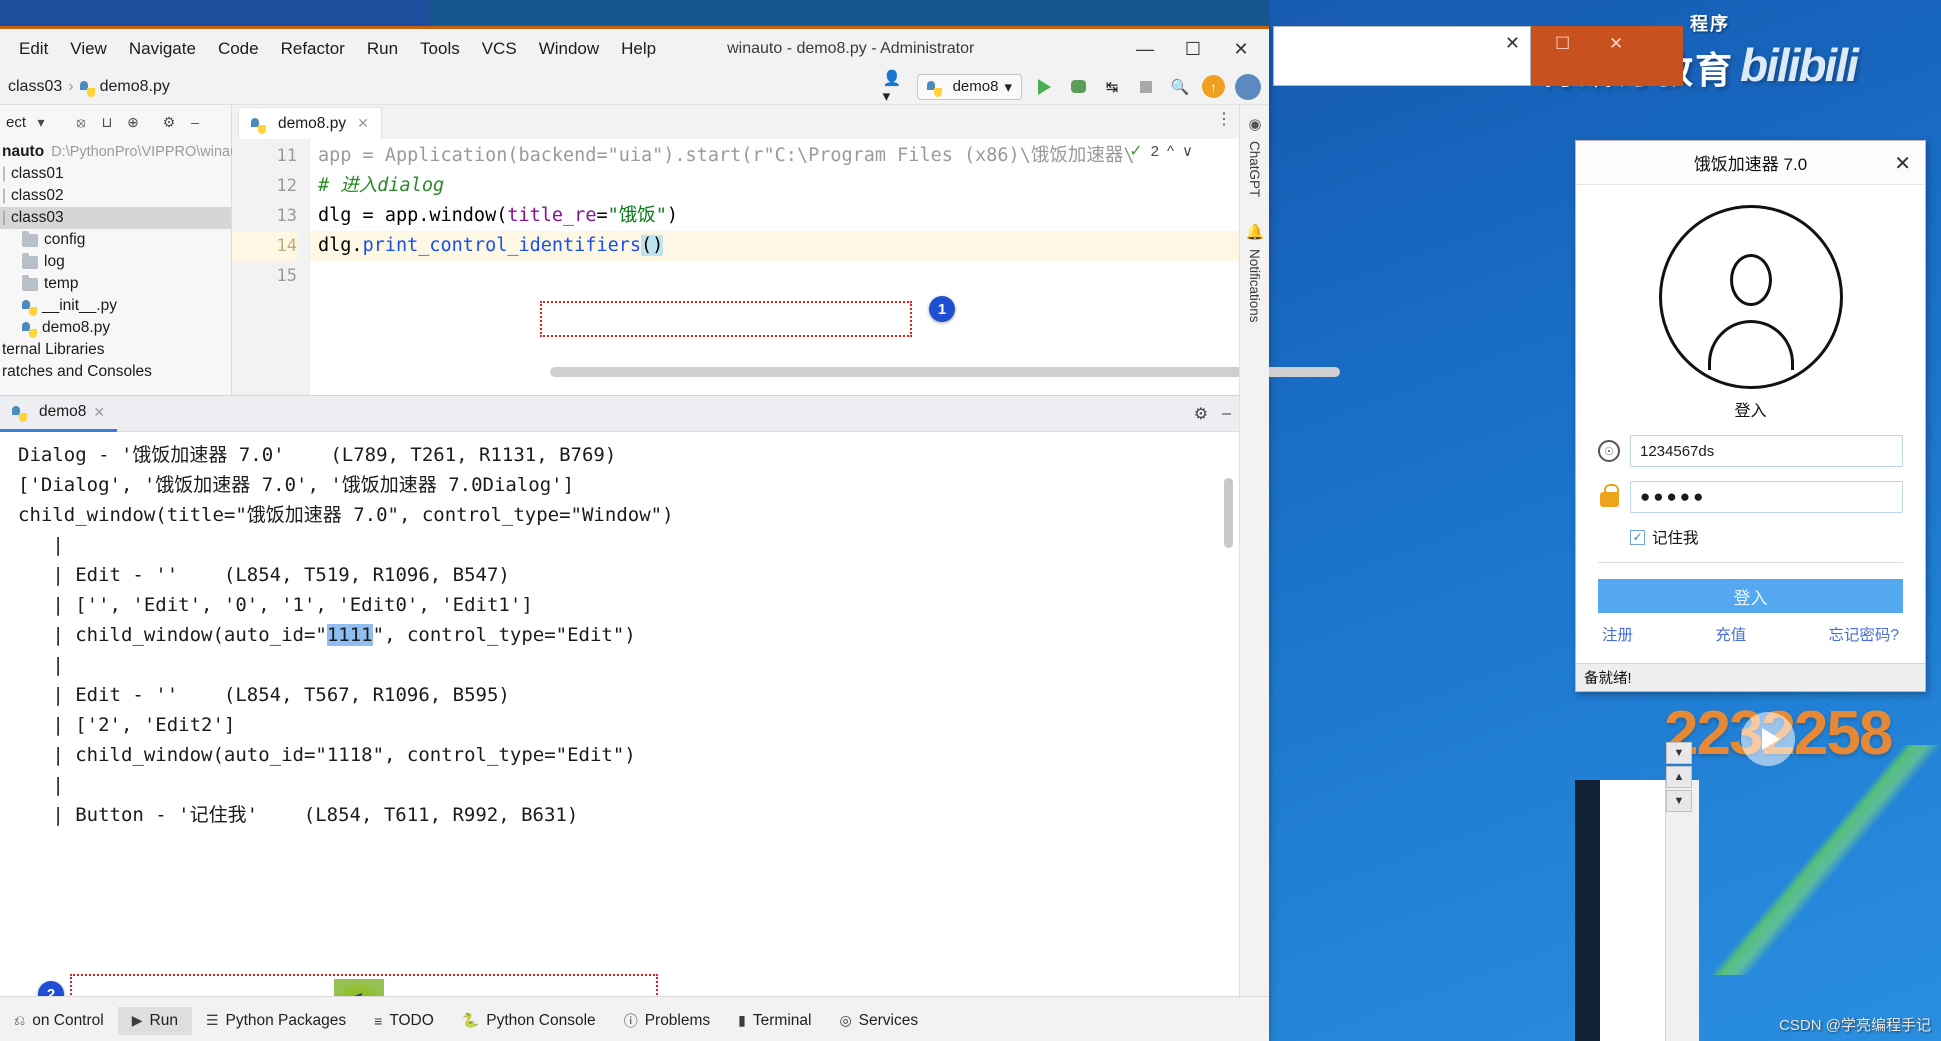  I want to click on login-button: 登入, so click(1750, 596).